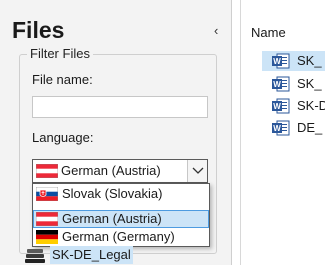 The width and height of the screenshot is (325, 265). I want to click on language-option-german-austria: German (Austria), so click(121, 219).